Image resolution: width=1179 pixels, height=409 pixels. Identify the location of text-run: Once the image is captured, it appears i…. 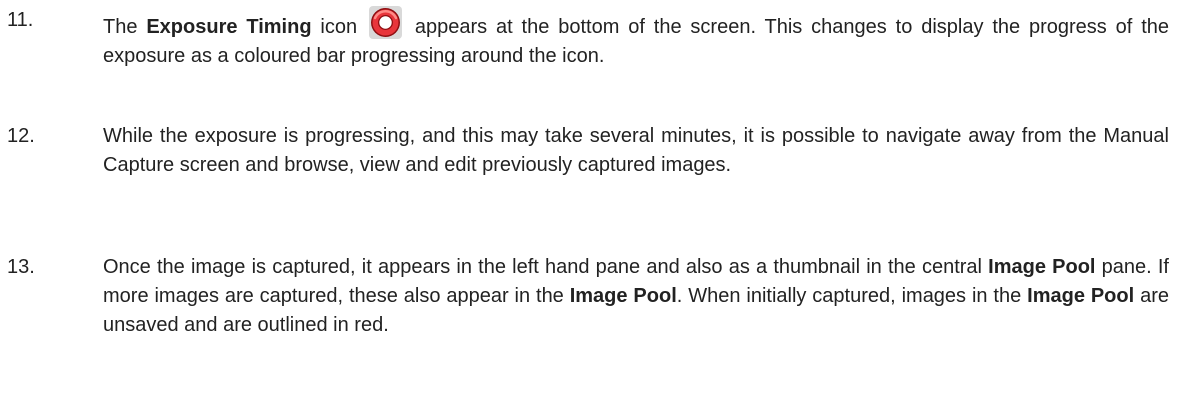
(546, 267).